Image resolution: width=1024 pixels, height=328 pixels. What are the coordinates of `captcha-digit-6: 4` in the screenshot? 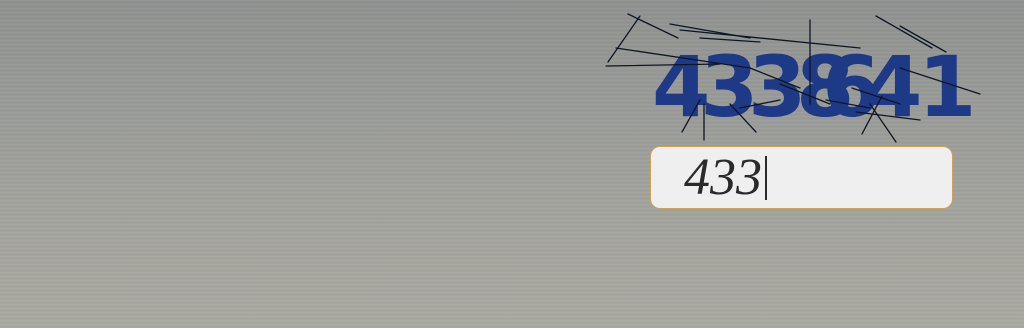 It's located at (893, 87).